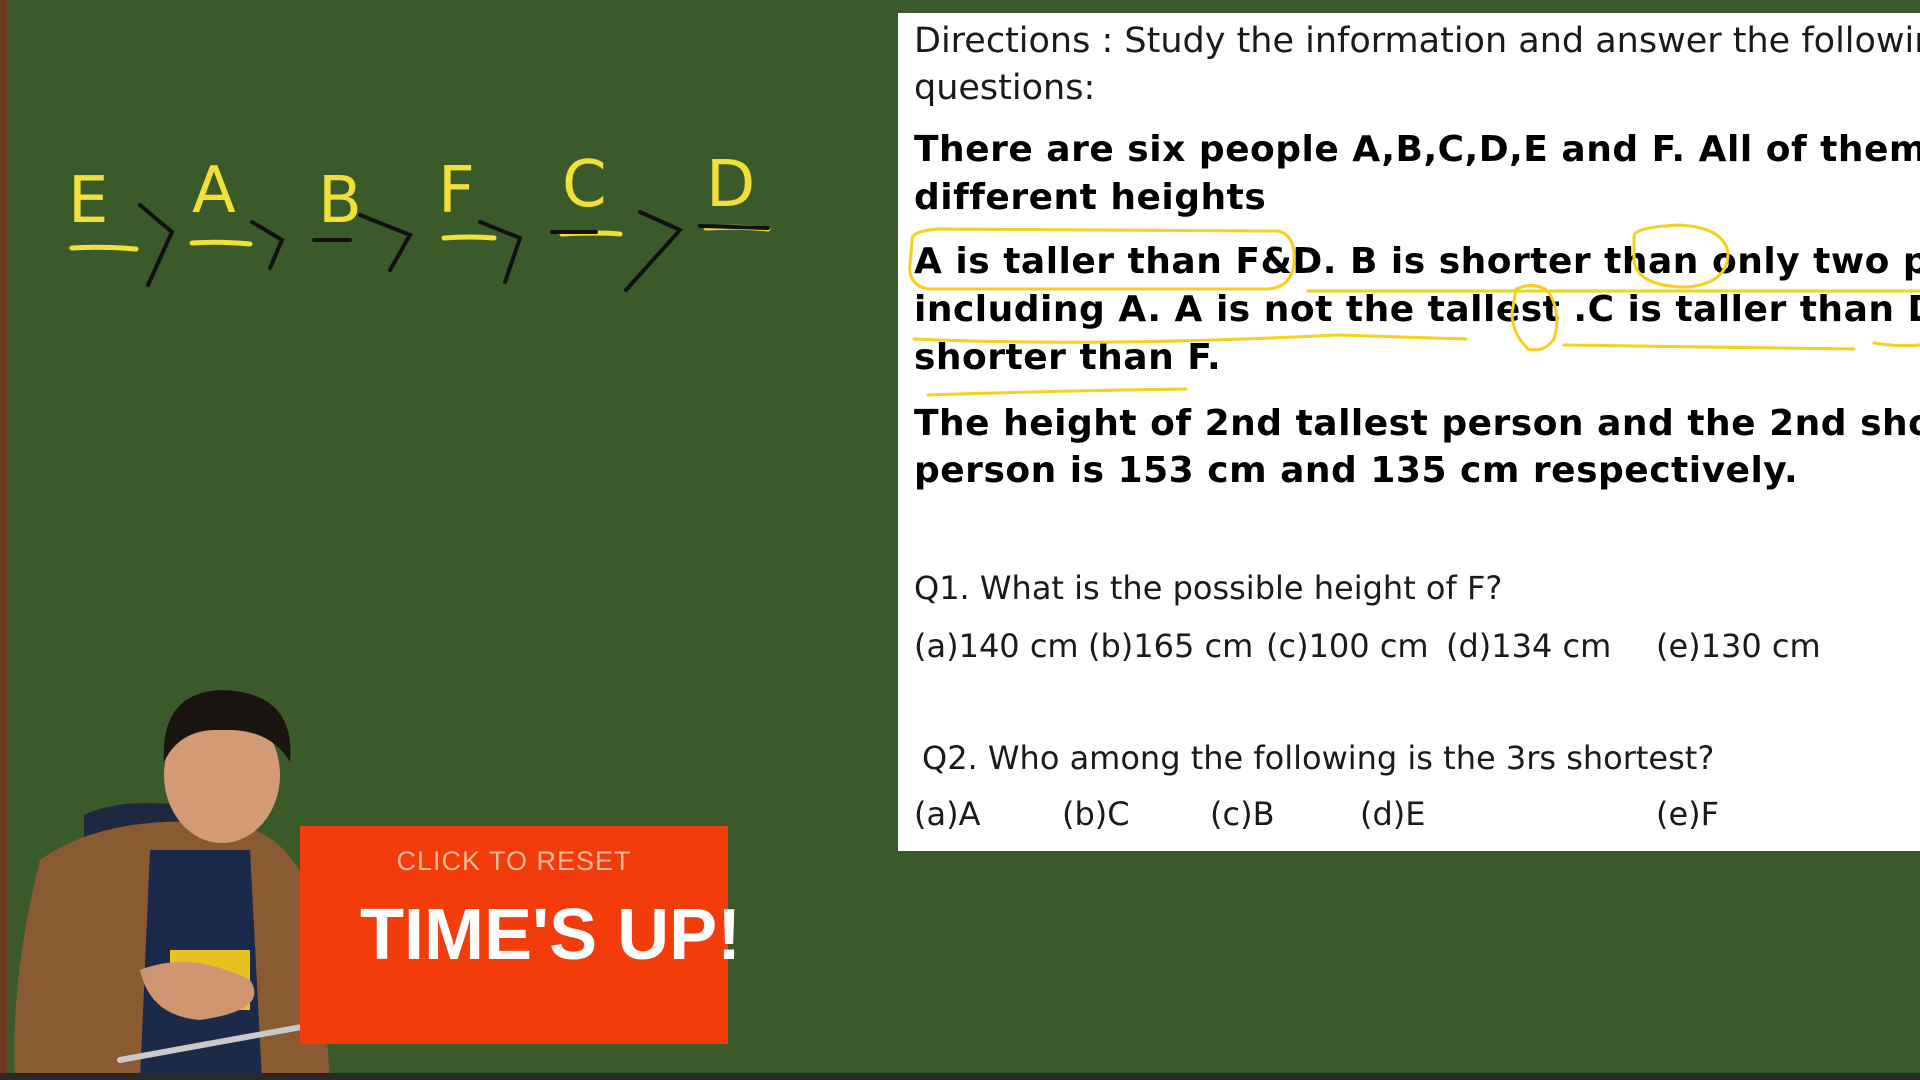 Image resolution: width=1920 pixels, height=1080 pixels. I want to click on q2-option-d: (d)E, so click(1393, 814).